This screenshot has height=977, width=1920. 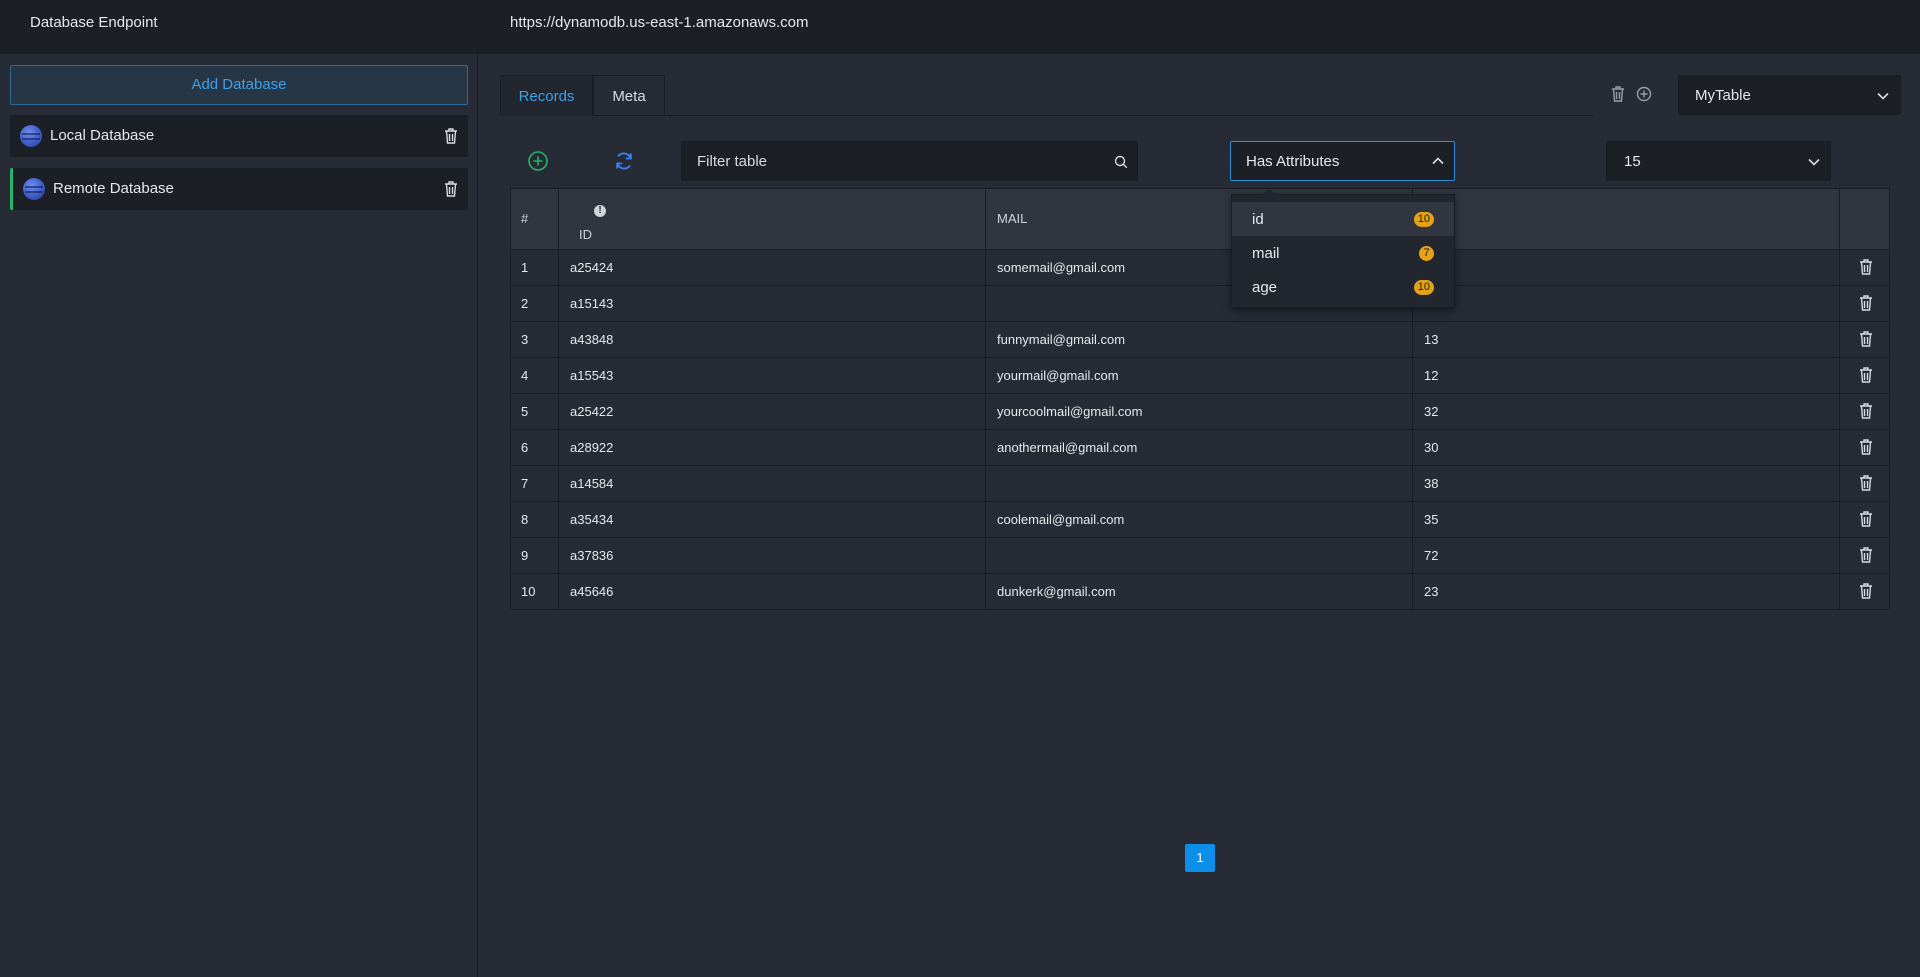 I want to click on cell-index: 8, so click(x=535, y=519).